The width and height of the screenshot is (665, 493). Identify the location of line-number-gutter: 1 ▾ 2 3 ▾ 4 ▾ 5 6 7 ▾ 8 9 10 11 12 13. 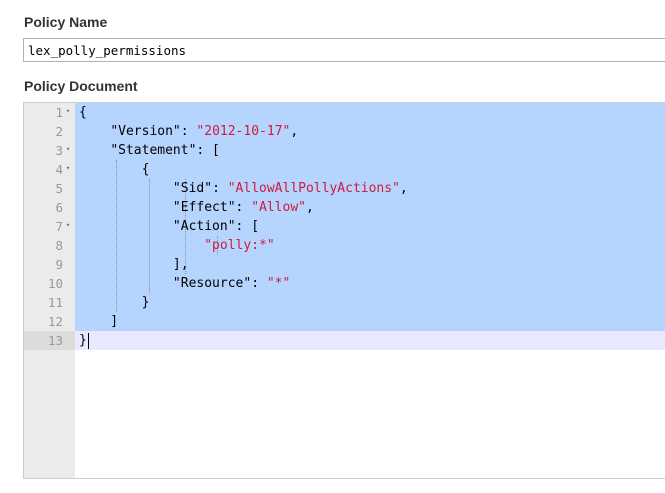
(49, 290).